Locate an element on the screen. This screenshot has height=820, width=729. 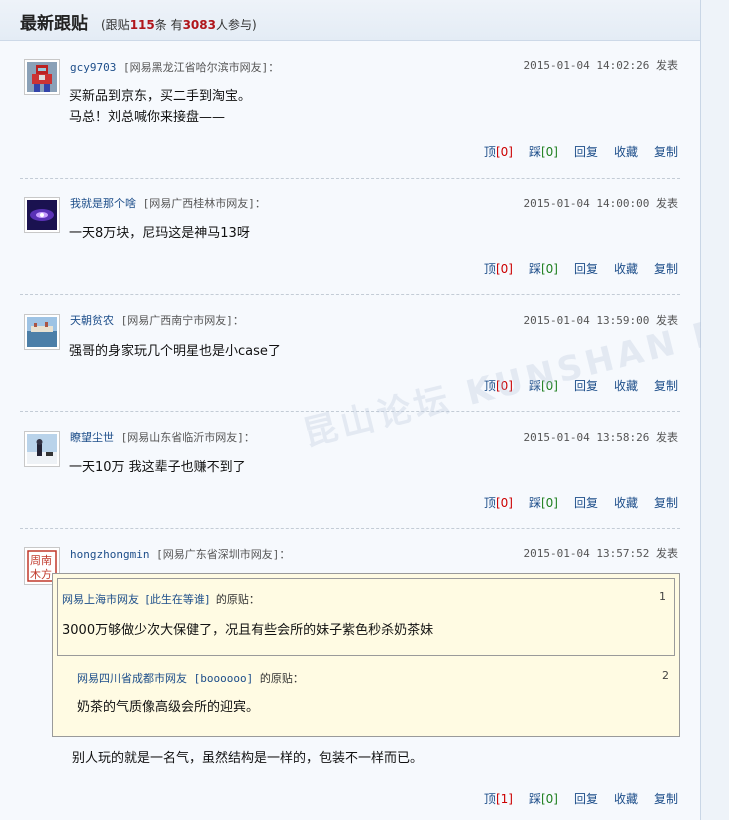
post-count: 115 is located at coordinates (142, 25).